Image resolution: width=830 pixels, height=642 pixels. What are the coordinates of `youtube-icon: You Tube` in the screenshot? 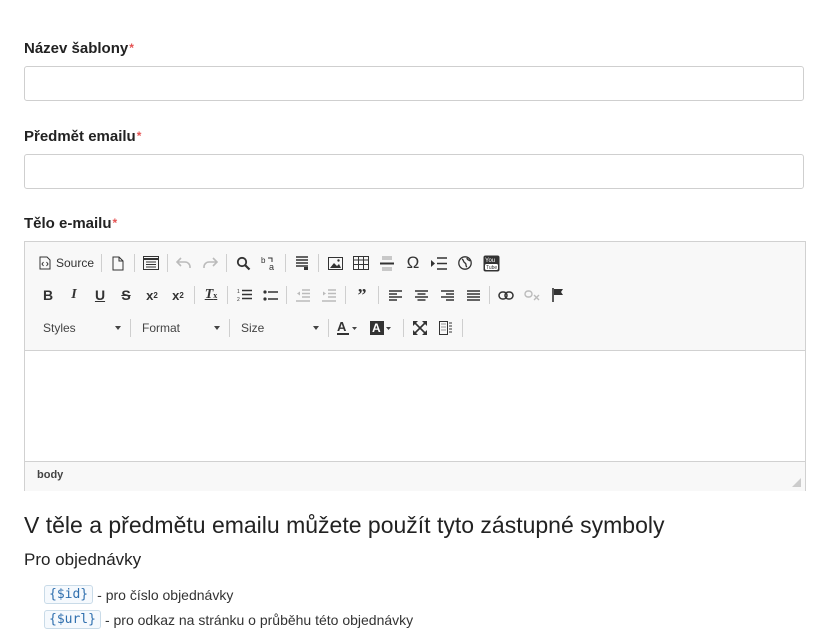 It's located at (491, 263).